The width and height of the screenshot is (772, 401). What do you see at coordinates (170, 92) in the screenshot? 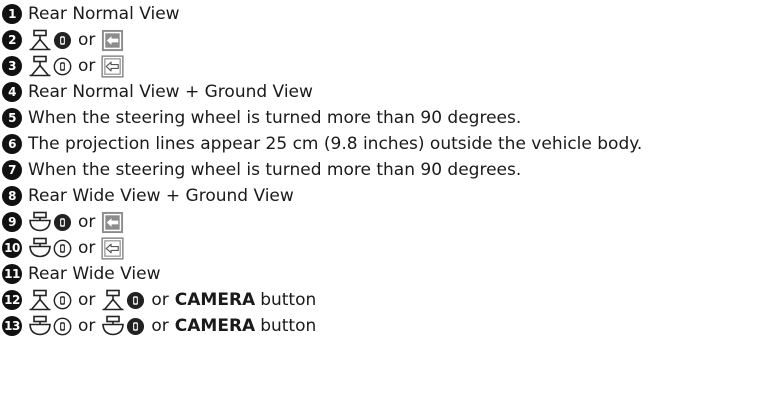
I see `legend-text: Rear Normal View + Ground View` at bounding box center [170, 92].